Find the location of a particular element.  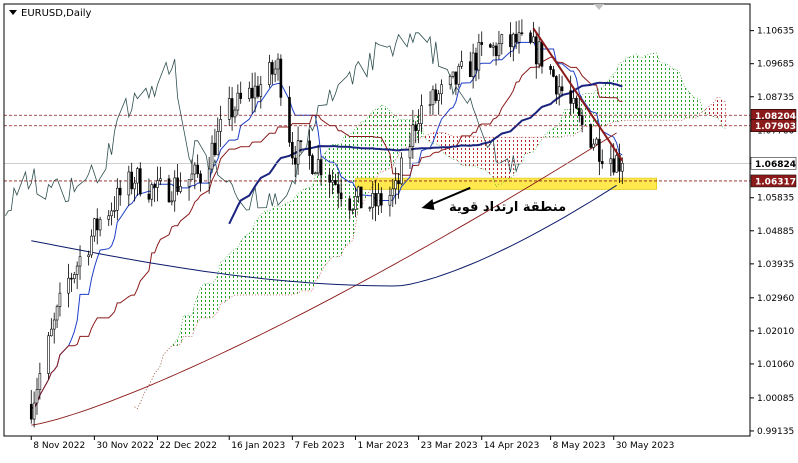

x-tick-label: 14 Apr 2023 is located at coordinates (512, 446).